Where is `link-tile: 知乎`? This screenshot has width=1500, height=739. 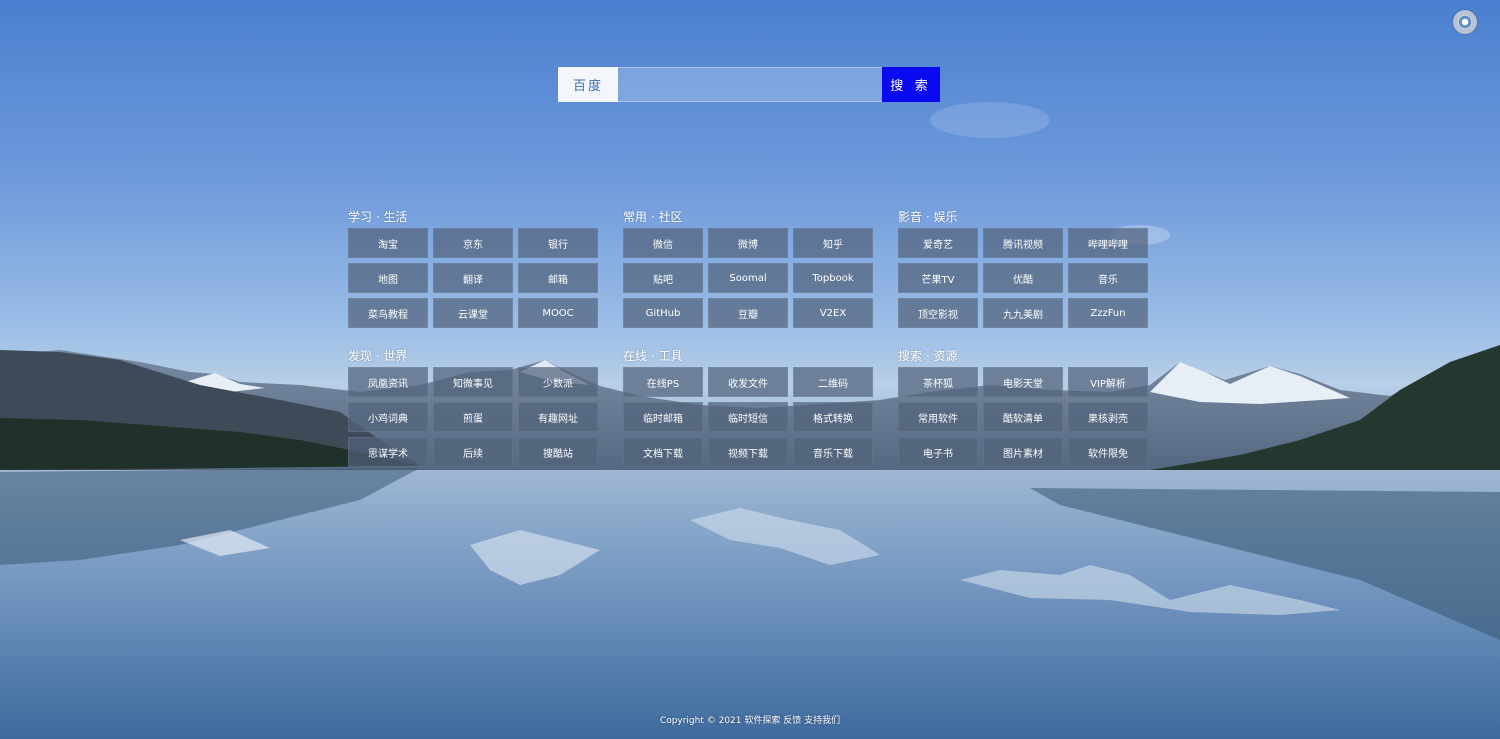
link-tile: 知乎 is located at coordinates (833, 243).